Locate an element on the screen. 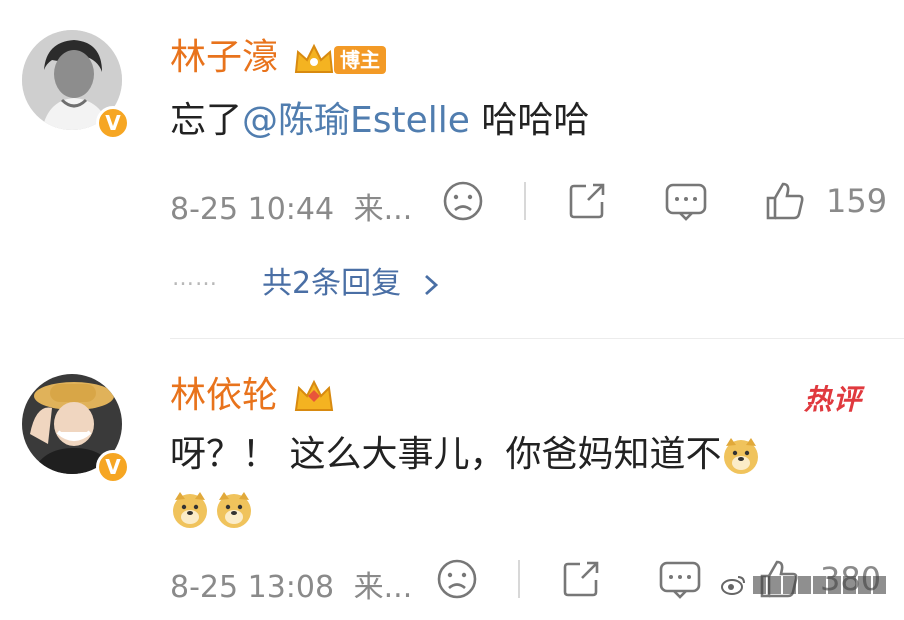 This screenshot has width=904, height=620. author-badge: 博主 is located at coordinates (360, 60).